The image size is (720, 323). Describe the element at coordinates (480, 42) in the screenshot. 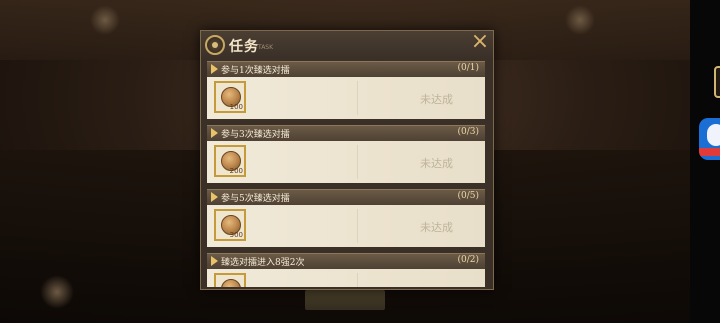

I see `close-icon: ×` at that location.